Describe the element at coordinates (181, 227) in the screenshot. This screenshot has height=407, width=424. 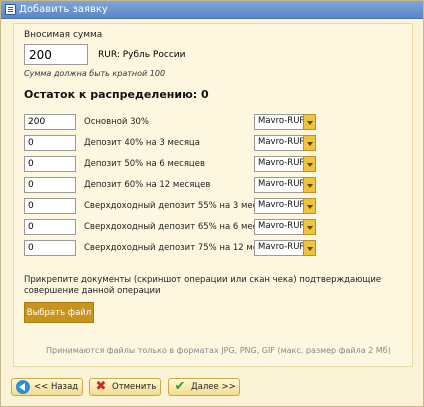
I see `deposit-label: Сверхдоходный депозит 65% на 6 месяцев` at that location.